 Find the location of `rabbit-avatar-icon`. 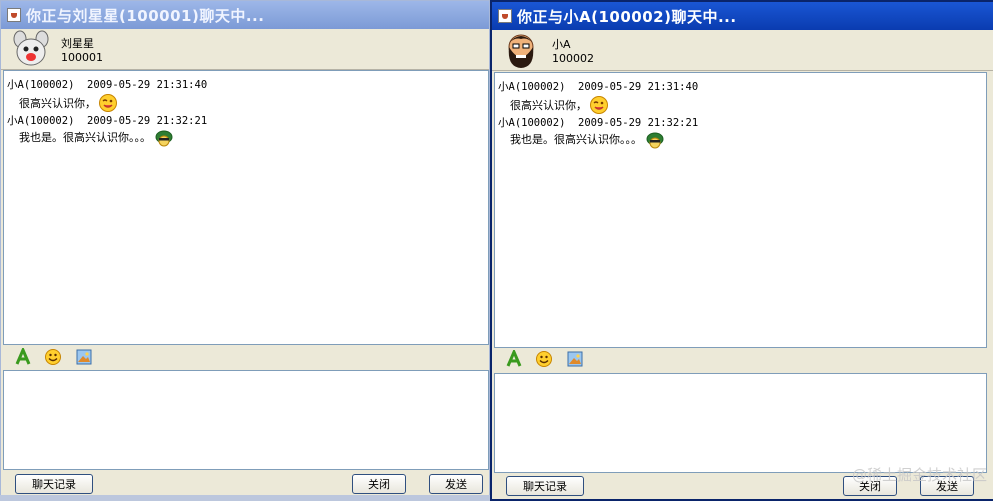

rabbit-avatar-icon is located at coordinates (31, 48).